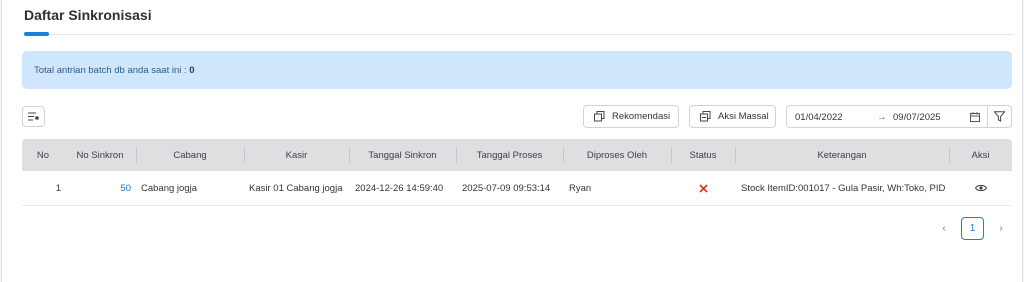 The height and width of the screenshot is (282, 1024). Describe the element at coordinates (580, 188) in the screenshot. I see `cell-diproses-oleh: Ryan` at that location.